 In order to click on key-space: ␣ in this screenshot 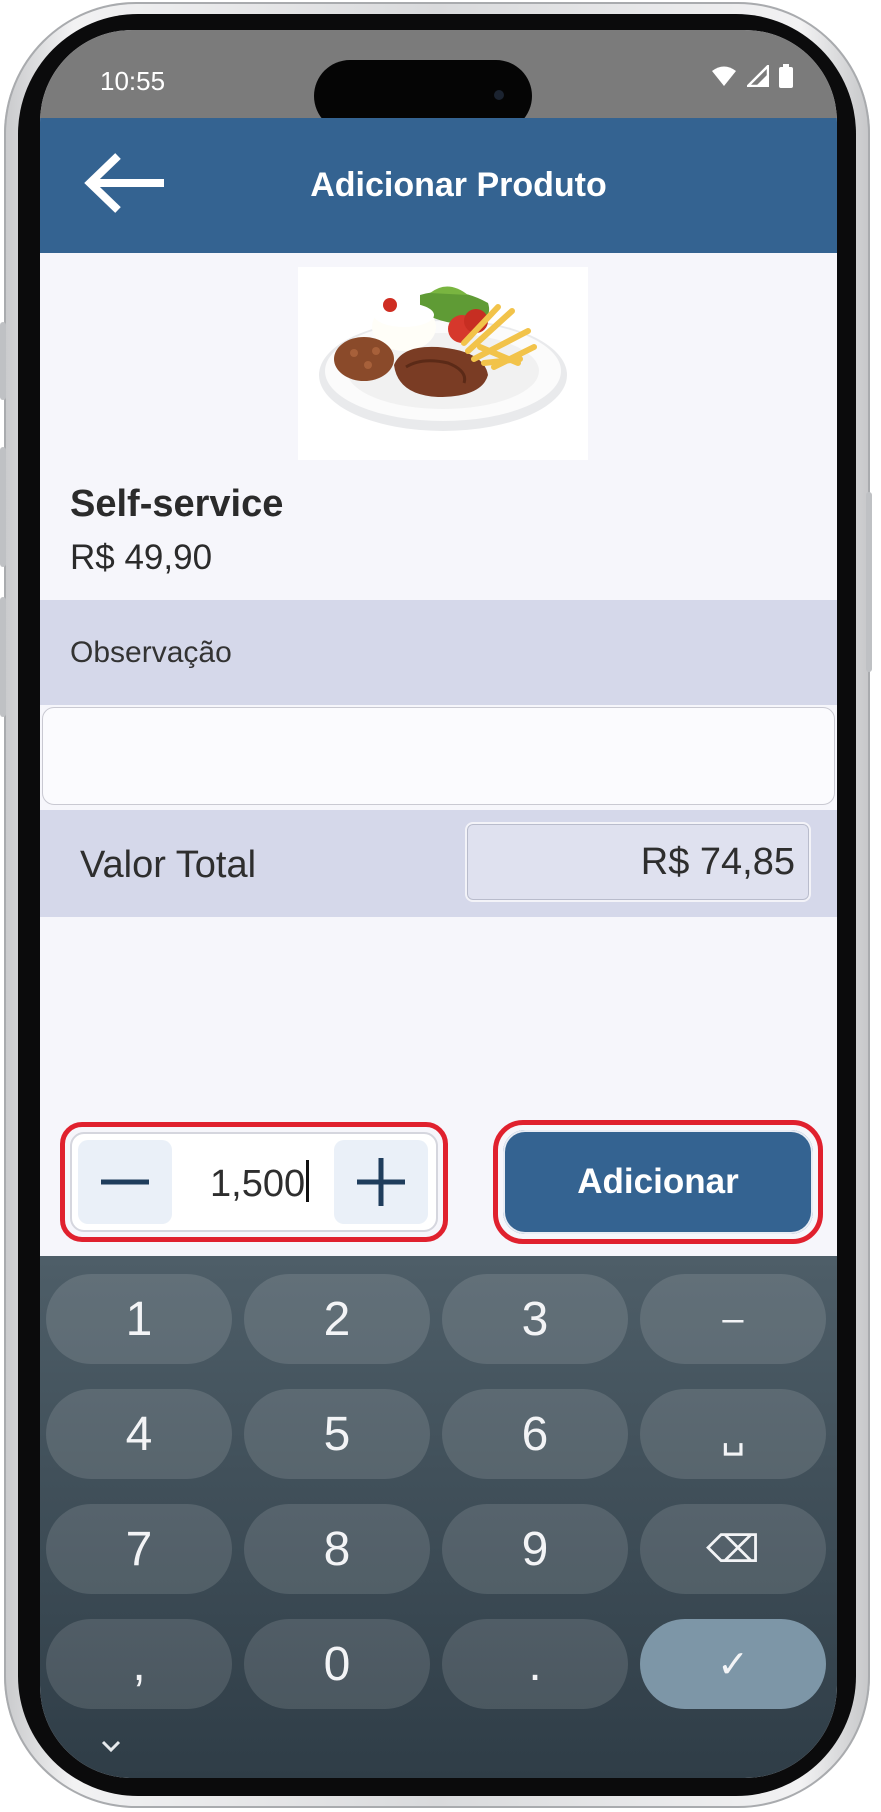, I will do `click(733, 1434)`.